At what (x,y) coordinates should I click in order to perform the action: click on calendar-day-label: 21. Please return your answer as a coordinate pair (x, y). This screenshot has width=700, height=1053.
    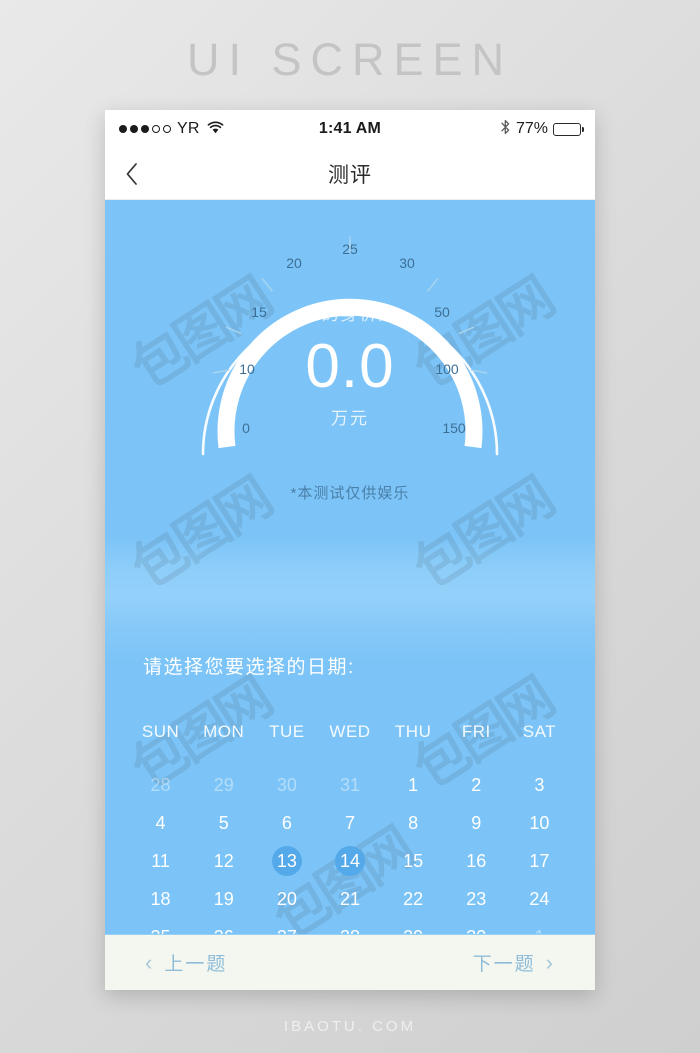
    Looking at the image, I should click on (349, 898).